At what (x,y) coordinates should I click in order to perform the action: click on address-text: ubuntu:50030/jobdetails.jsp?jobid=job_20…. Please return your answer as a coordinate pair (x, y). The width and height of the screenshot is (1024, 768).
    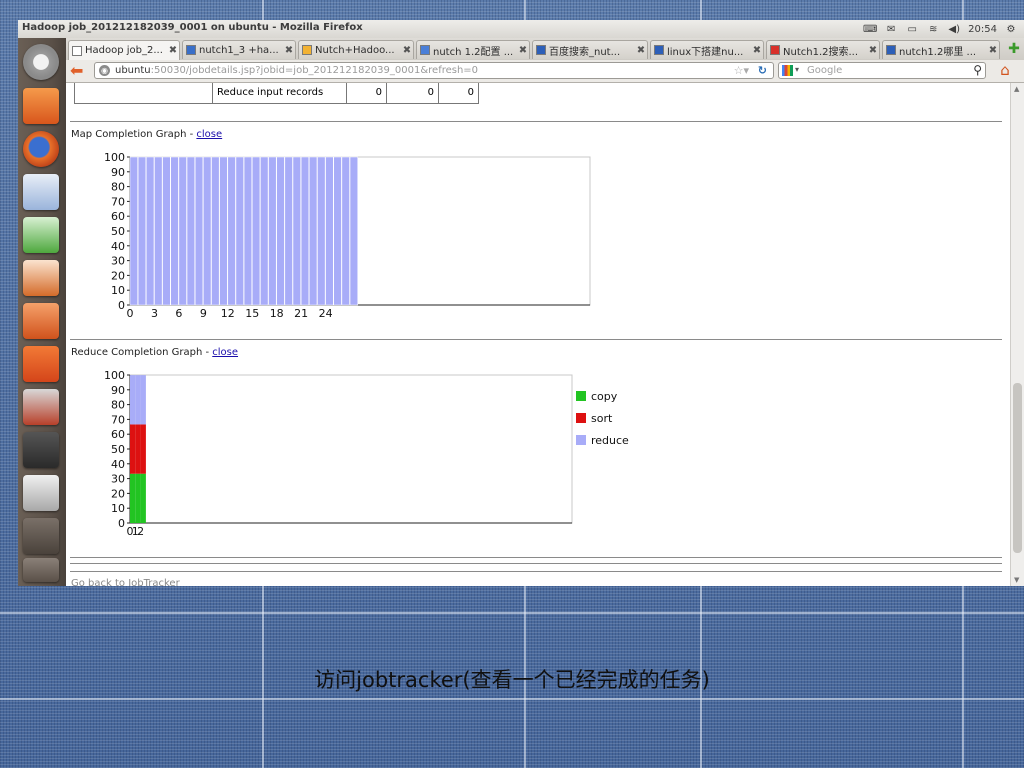
    Looking at the image, I should click on (296, 70).